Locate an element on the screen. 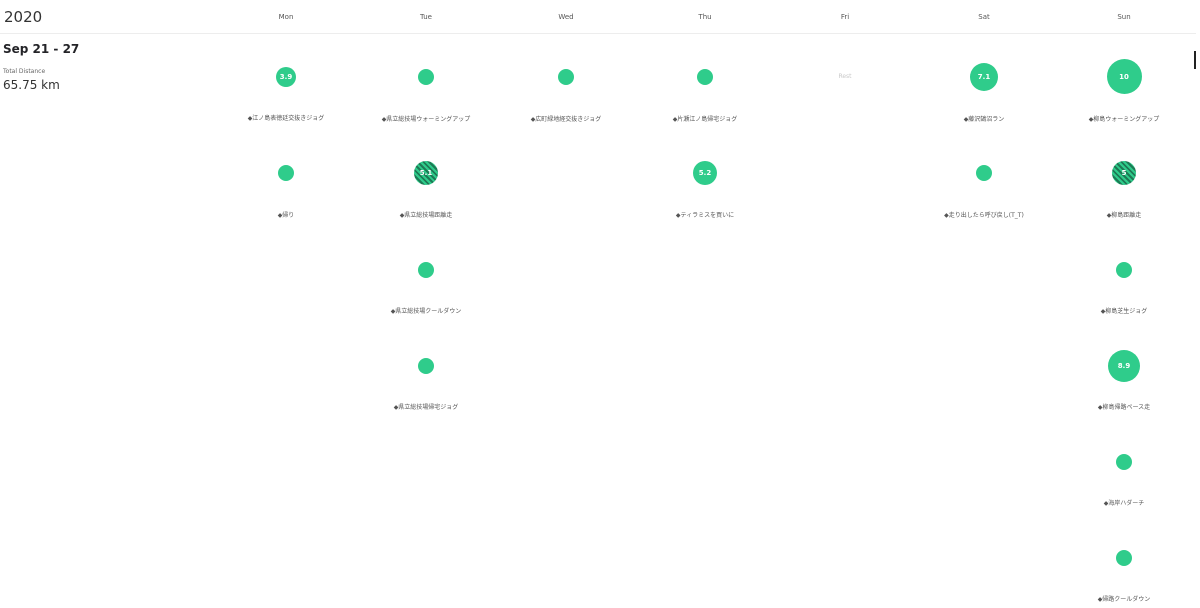  activity-sun-1: 10 ◆柳島ウォーミングアップ is located at coordinates (1124, 91).